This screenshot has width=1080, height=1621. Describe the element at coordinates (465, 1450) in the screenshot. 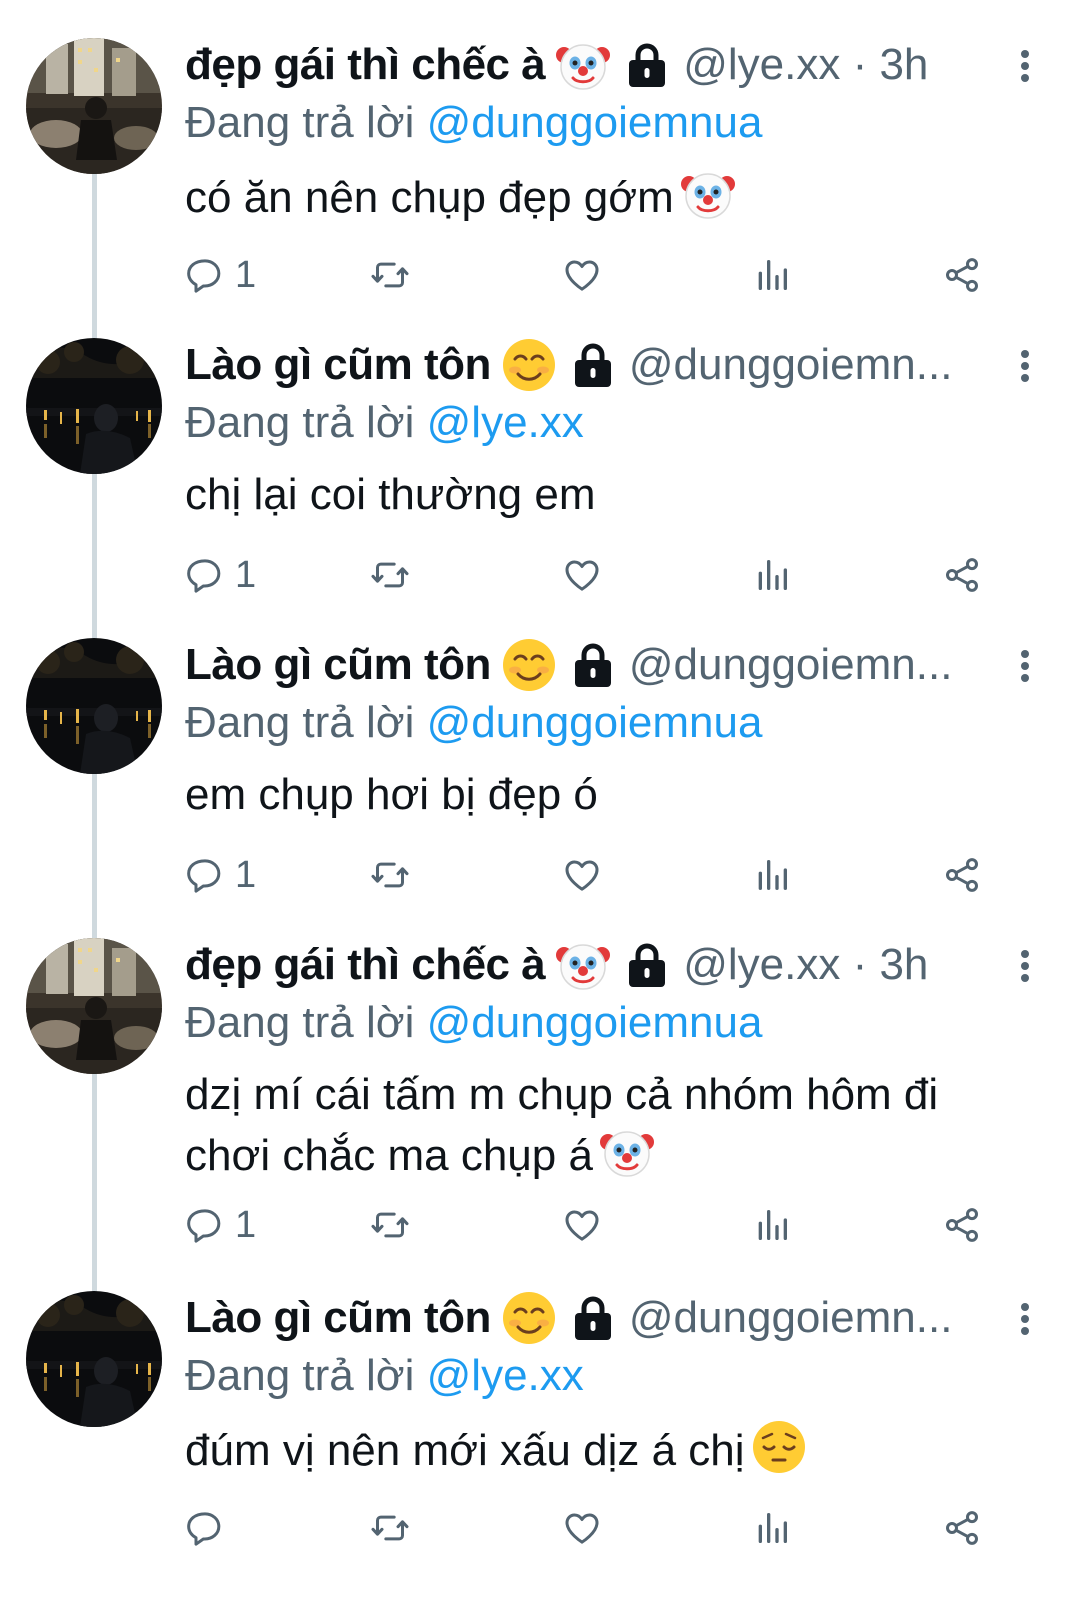

I see `tweet-text-line: đúm vị nên mới xấu dịz á chị` at that location.